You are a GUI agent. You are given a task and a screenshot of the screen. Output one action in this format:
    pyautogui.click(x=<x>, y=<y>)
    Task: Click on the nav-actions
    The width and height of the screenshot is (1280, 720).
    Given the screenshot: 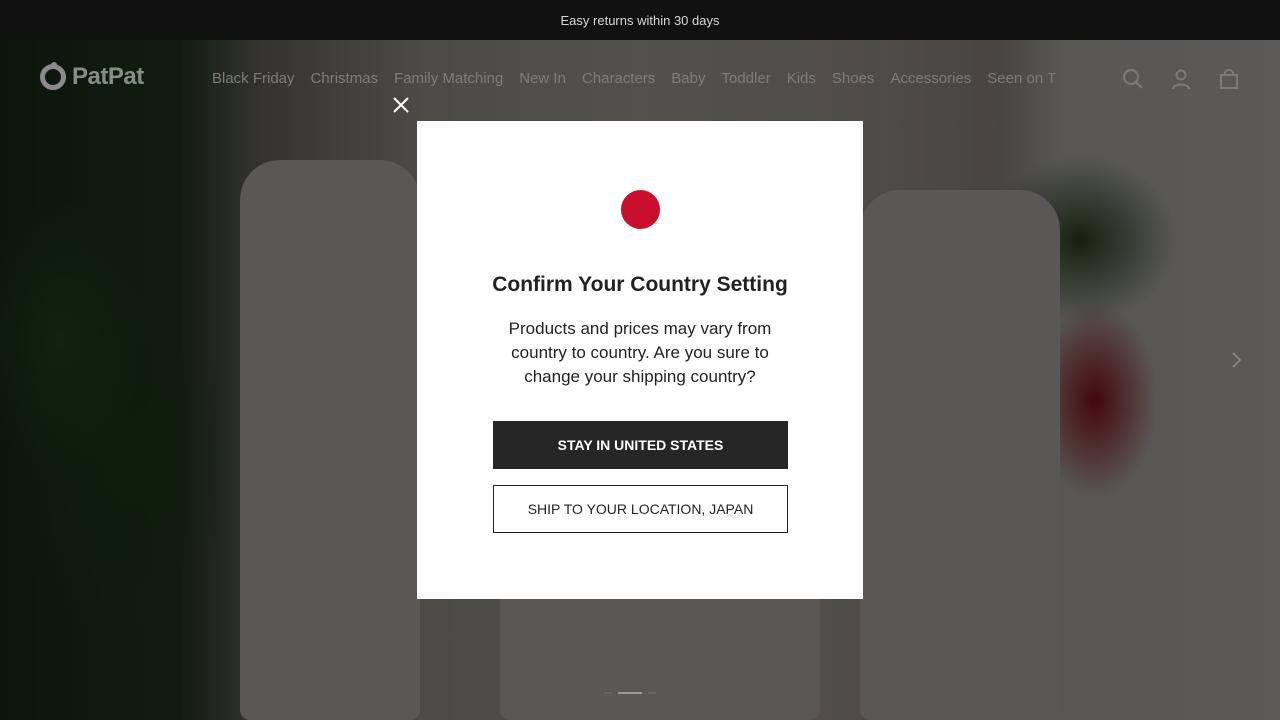 What is the action you would take?
    pyautogui.click(x=1181, y=79)
    